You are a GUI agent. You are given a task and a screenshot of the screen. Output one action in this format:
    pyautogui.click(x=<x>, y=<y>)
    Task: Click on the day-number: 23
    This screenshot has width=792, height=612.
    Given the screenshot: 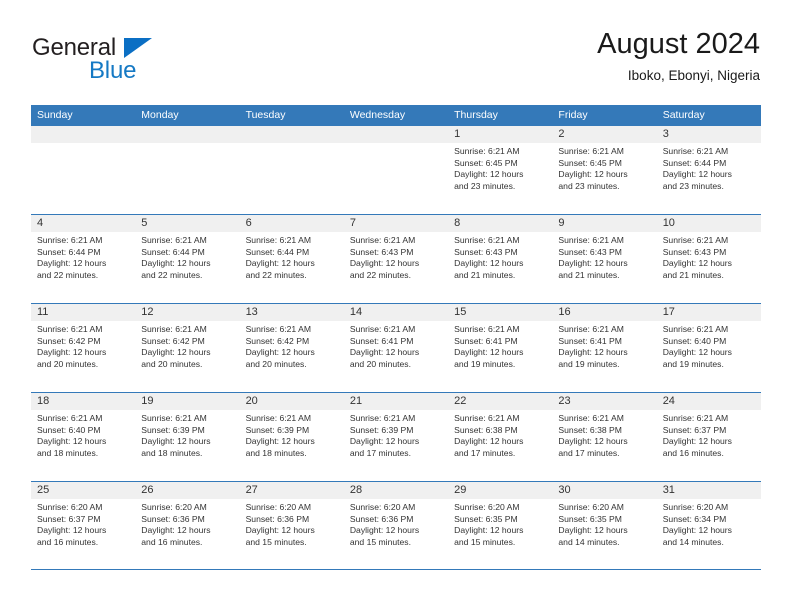 What is the action you would take?
    pyautogui.click(x=564, y=401)
    